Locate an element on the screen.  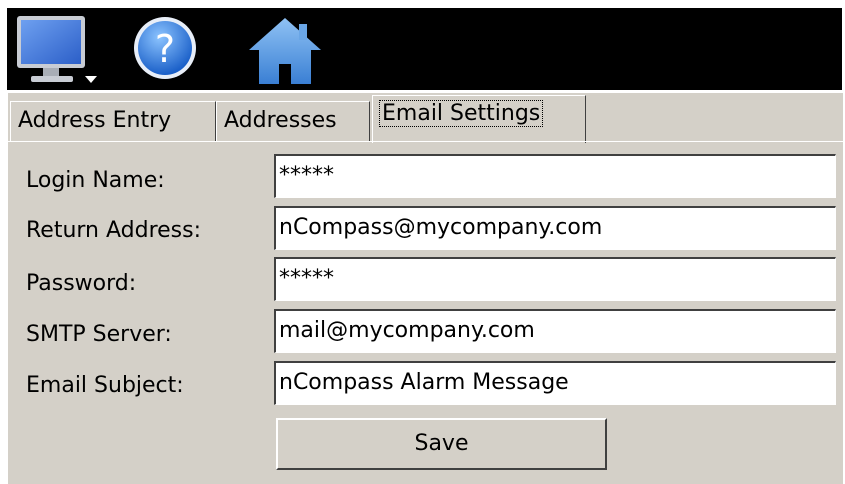
tab-addresses: Addresses is located at coordinates (293, 121).